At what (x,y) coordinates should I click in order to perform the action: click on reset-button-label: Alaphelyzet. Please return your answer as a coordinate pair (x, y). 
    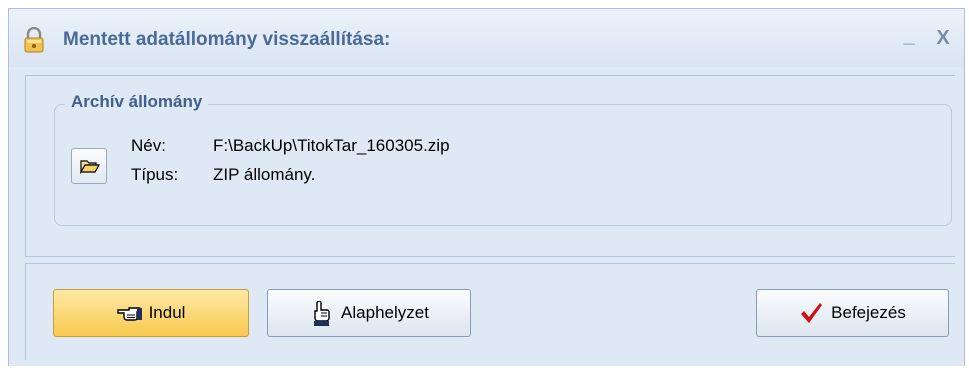
    Looking at the image, I should click on (385, 312).